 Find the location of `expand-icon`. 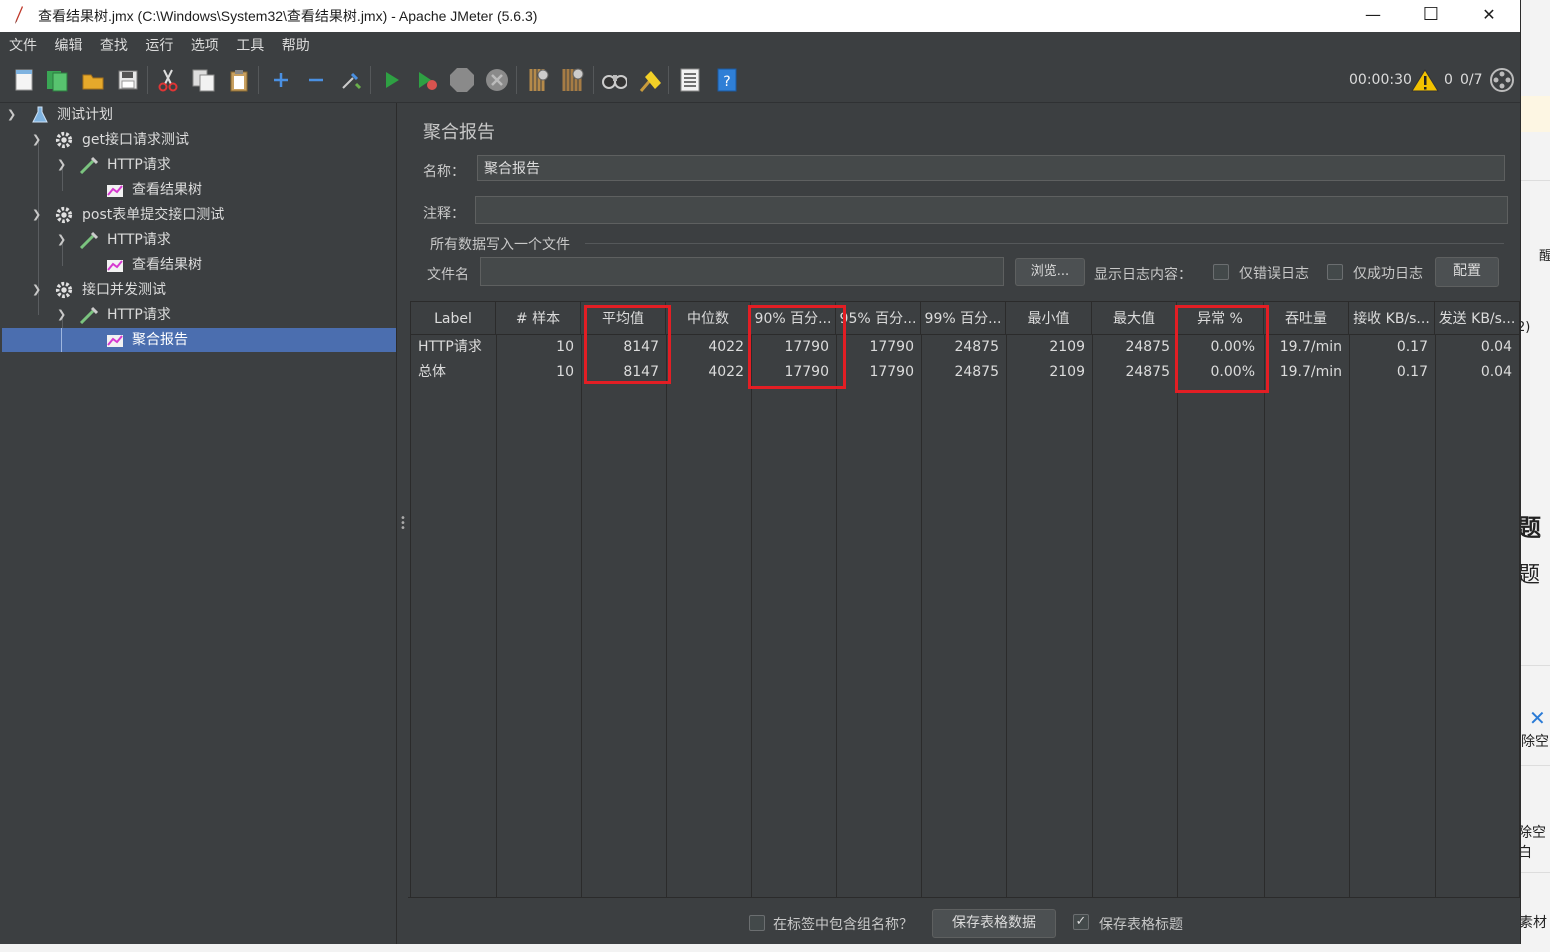

expand-icon is located at coordinates (281, 80).